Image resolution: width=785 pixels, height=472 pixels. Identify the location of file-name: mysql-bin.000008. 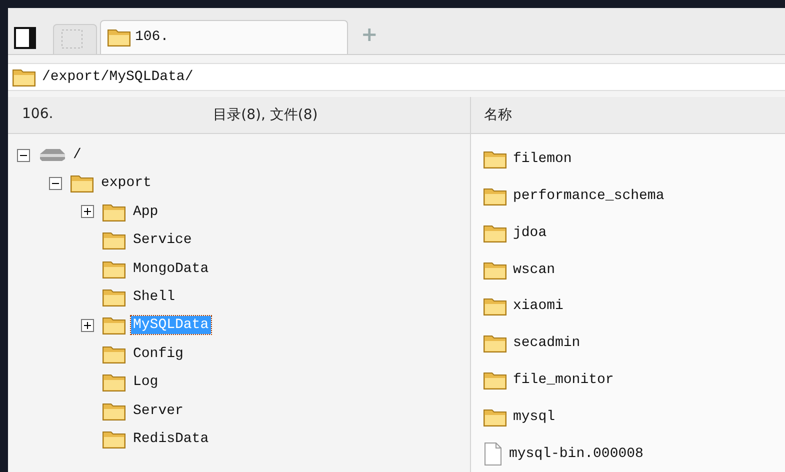
(576, 454).